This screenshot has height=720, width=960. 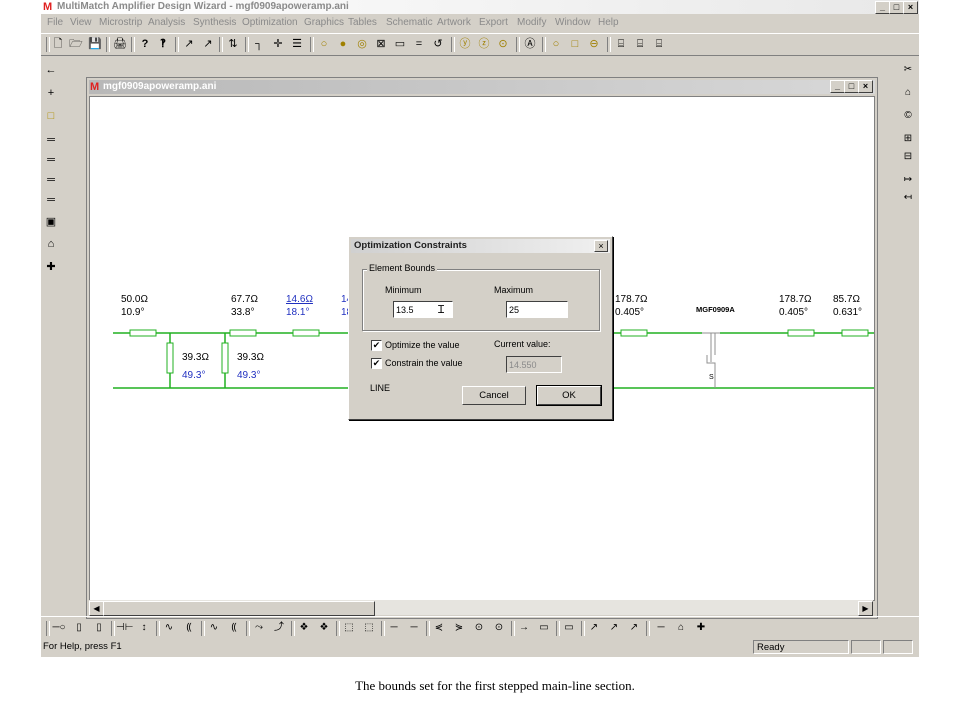 I want to click on smith-z-icon: ⓩ, so click(x=484, y=44).